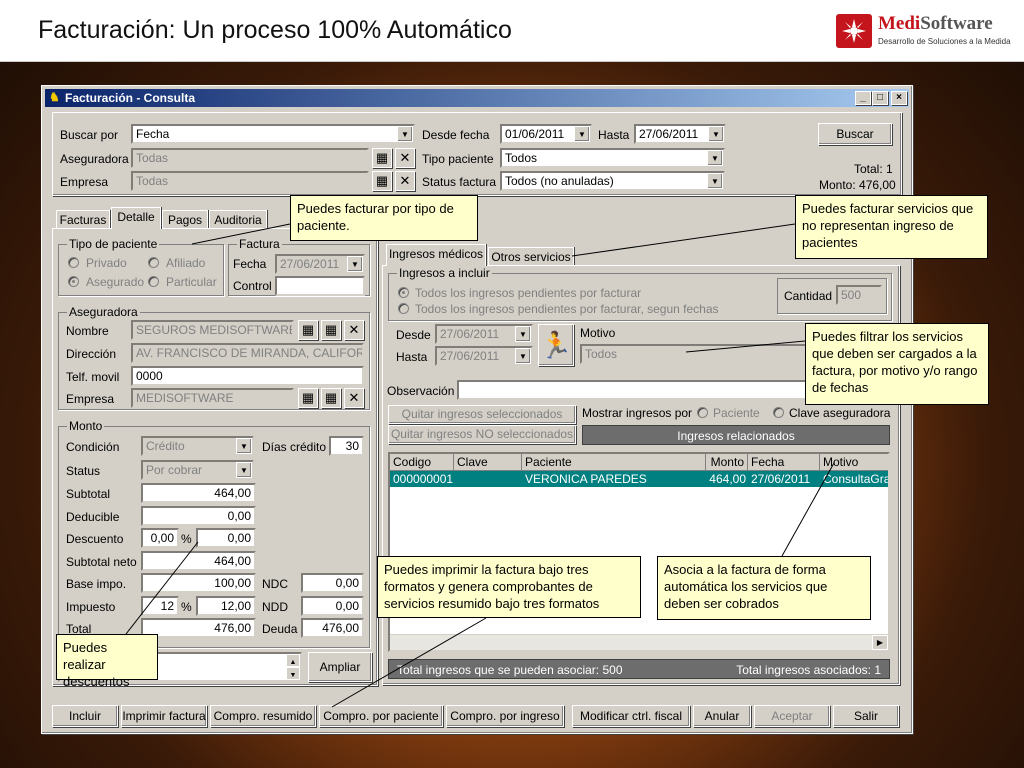 The width and height of the screenshot is (1024, 768). Describe the element at coordinates (484, 356) in the screenshot. I see `ingresos-hasta-field: 27/06/2011 ▼` at that location.